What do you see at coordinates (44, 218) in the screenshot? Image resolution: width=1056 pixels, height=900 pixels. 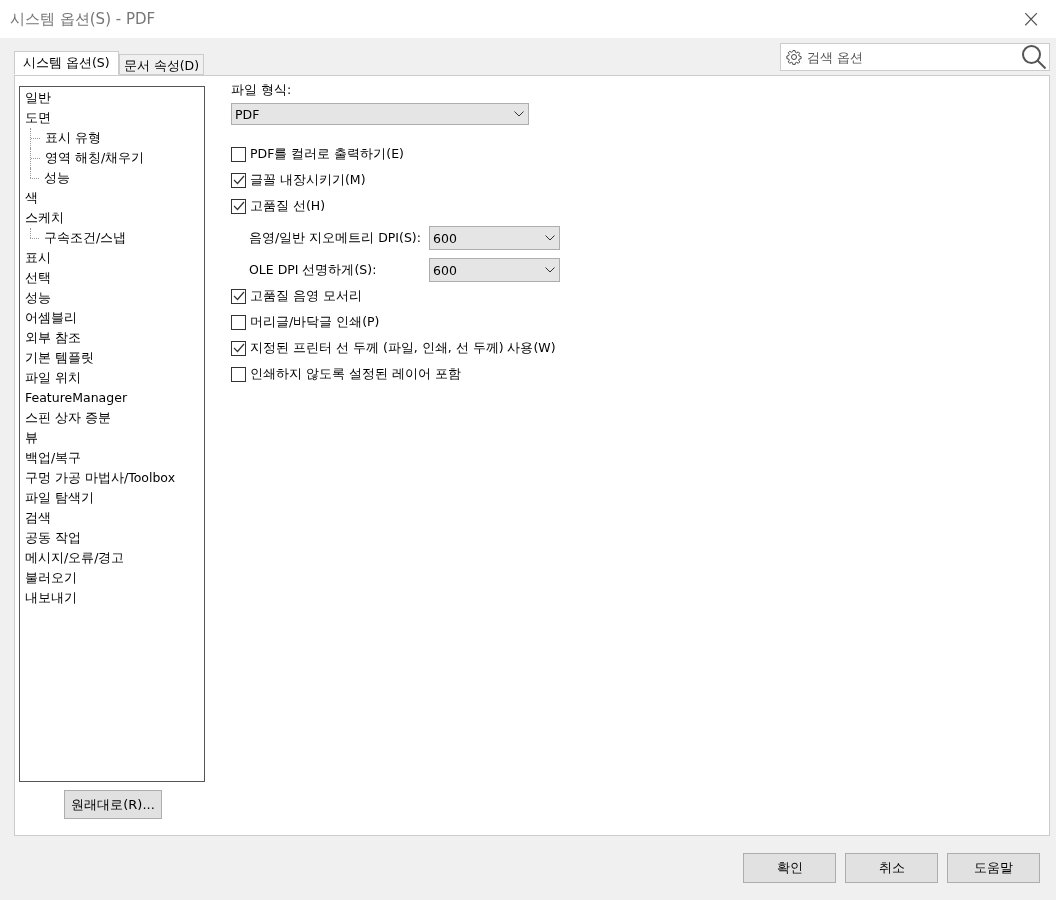 I see `tree-item: 스케치` at bounding box center [44, 218].